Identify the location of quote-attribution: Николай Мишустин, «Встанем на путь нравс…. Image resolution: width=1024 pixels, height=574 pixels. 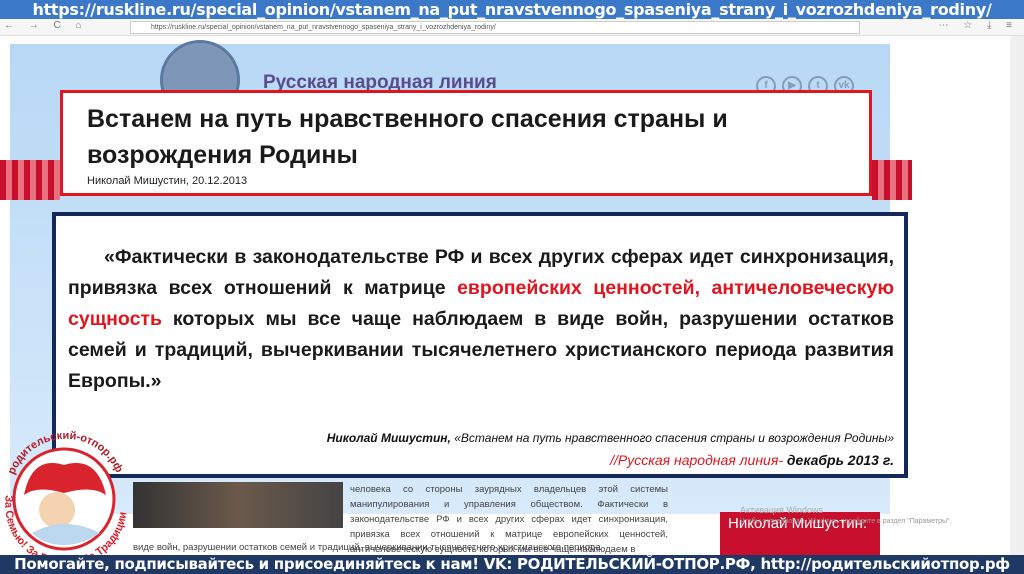
(610, 438).